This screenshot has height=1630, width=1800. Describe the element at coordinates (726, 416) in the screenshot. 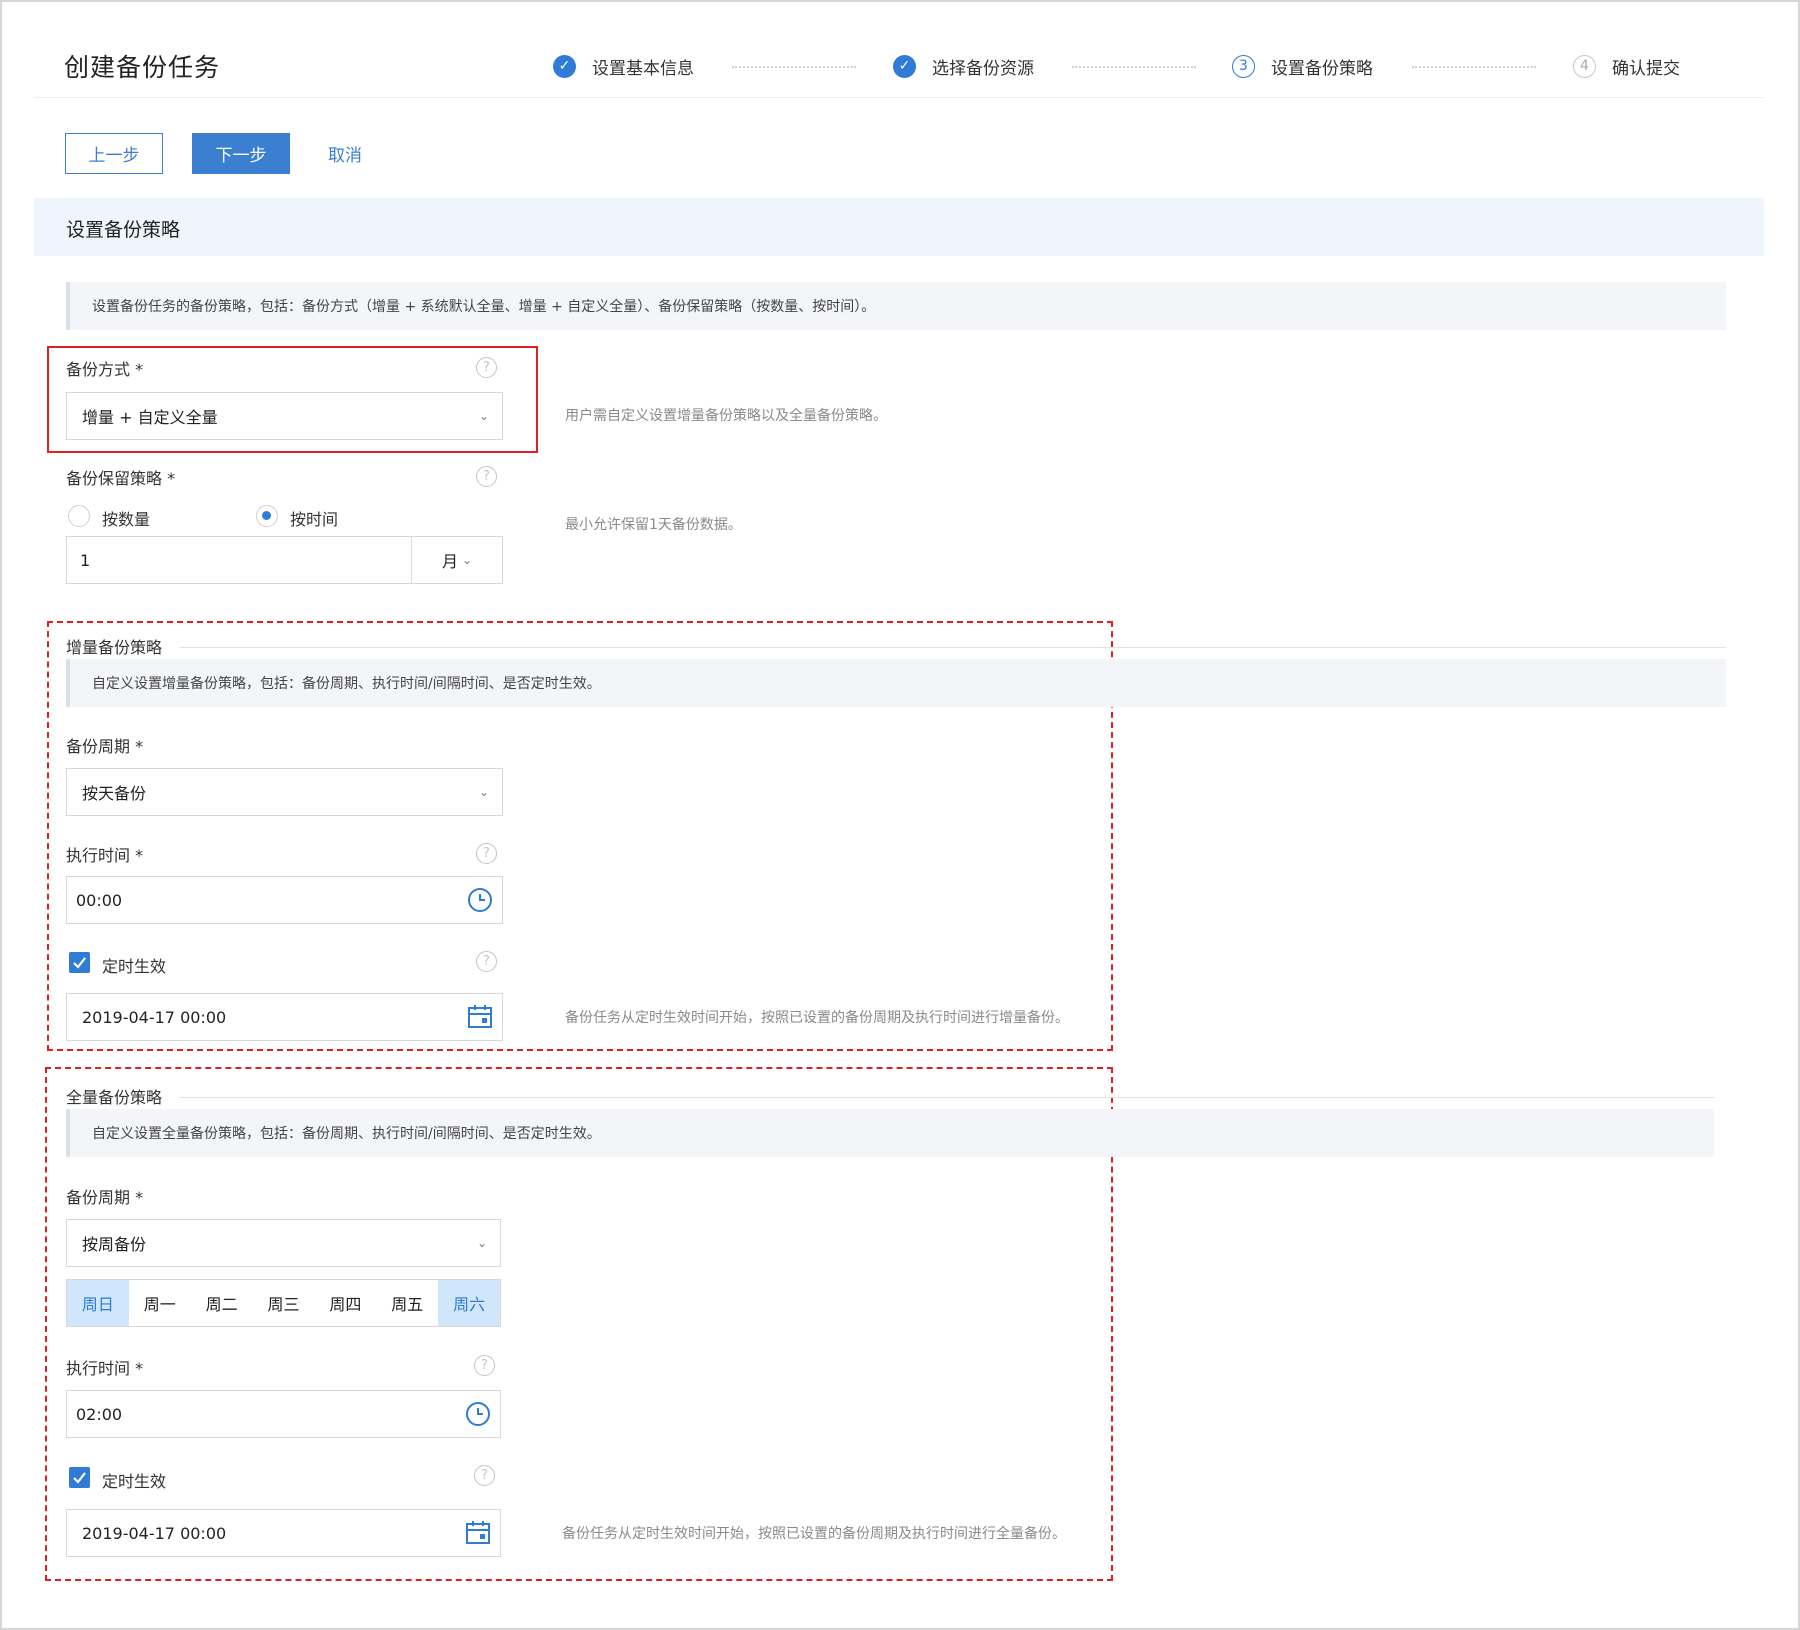

I see `backup-mode-hint: 用户需自定义设置增量备份策略以及全量备份策略。` at that location.